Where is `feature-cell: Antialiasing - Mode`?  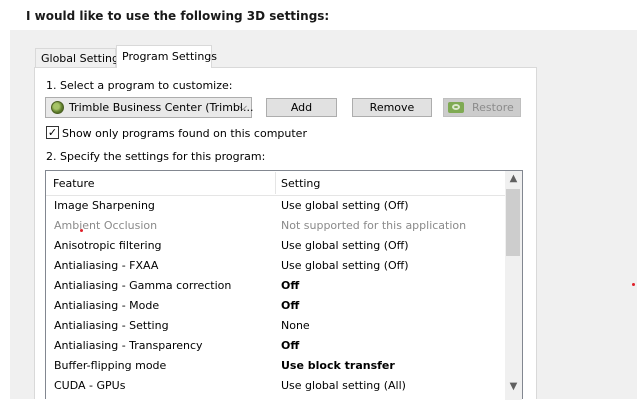
feature-cell: Antialiasing - Mode is located at coordinates (107, 305).